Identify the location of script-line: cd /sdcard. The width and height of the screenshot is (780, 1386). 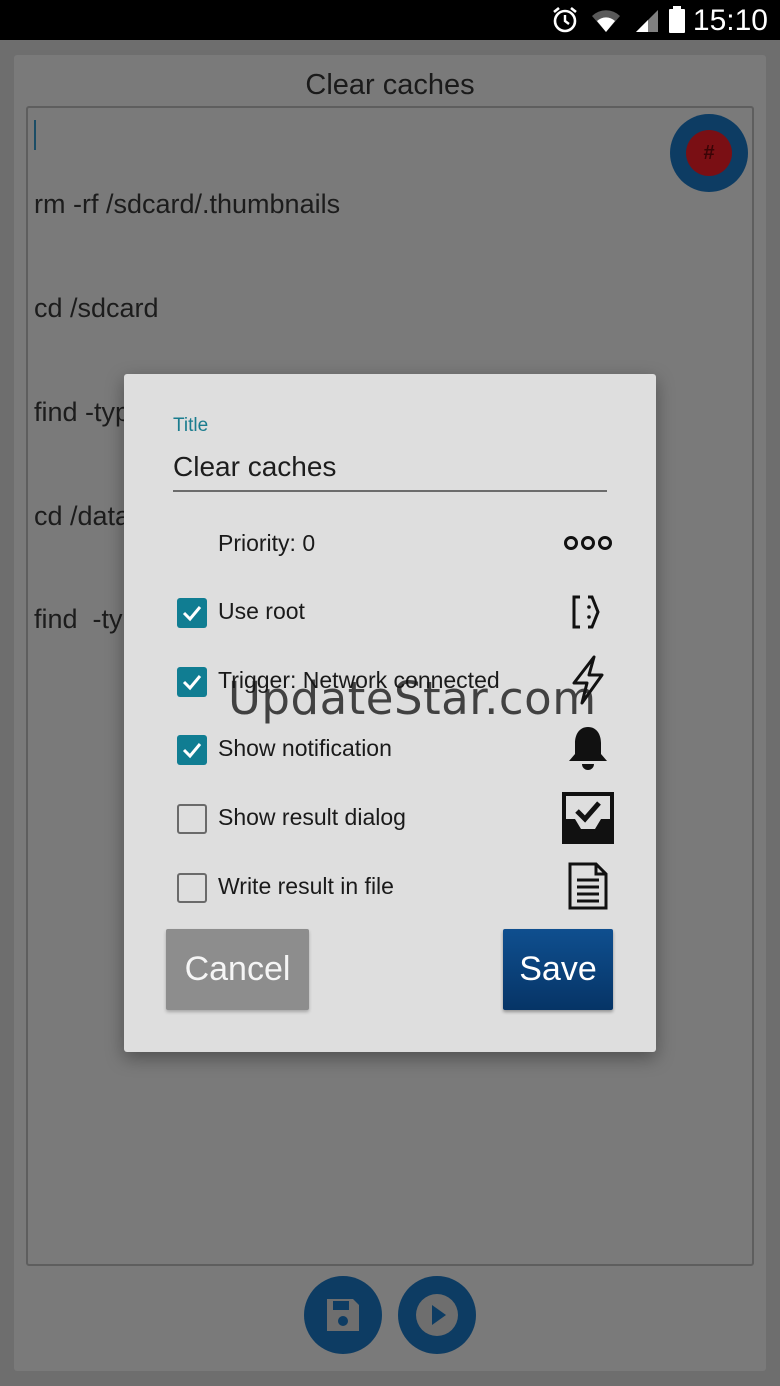
(96, 307).